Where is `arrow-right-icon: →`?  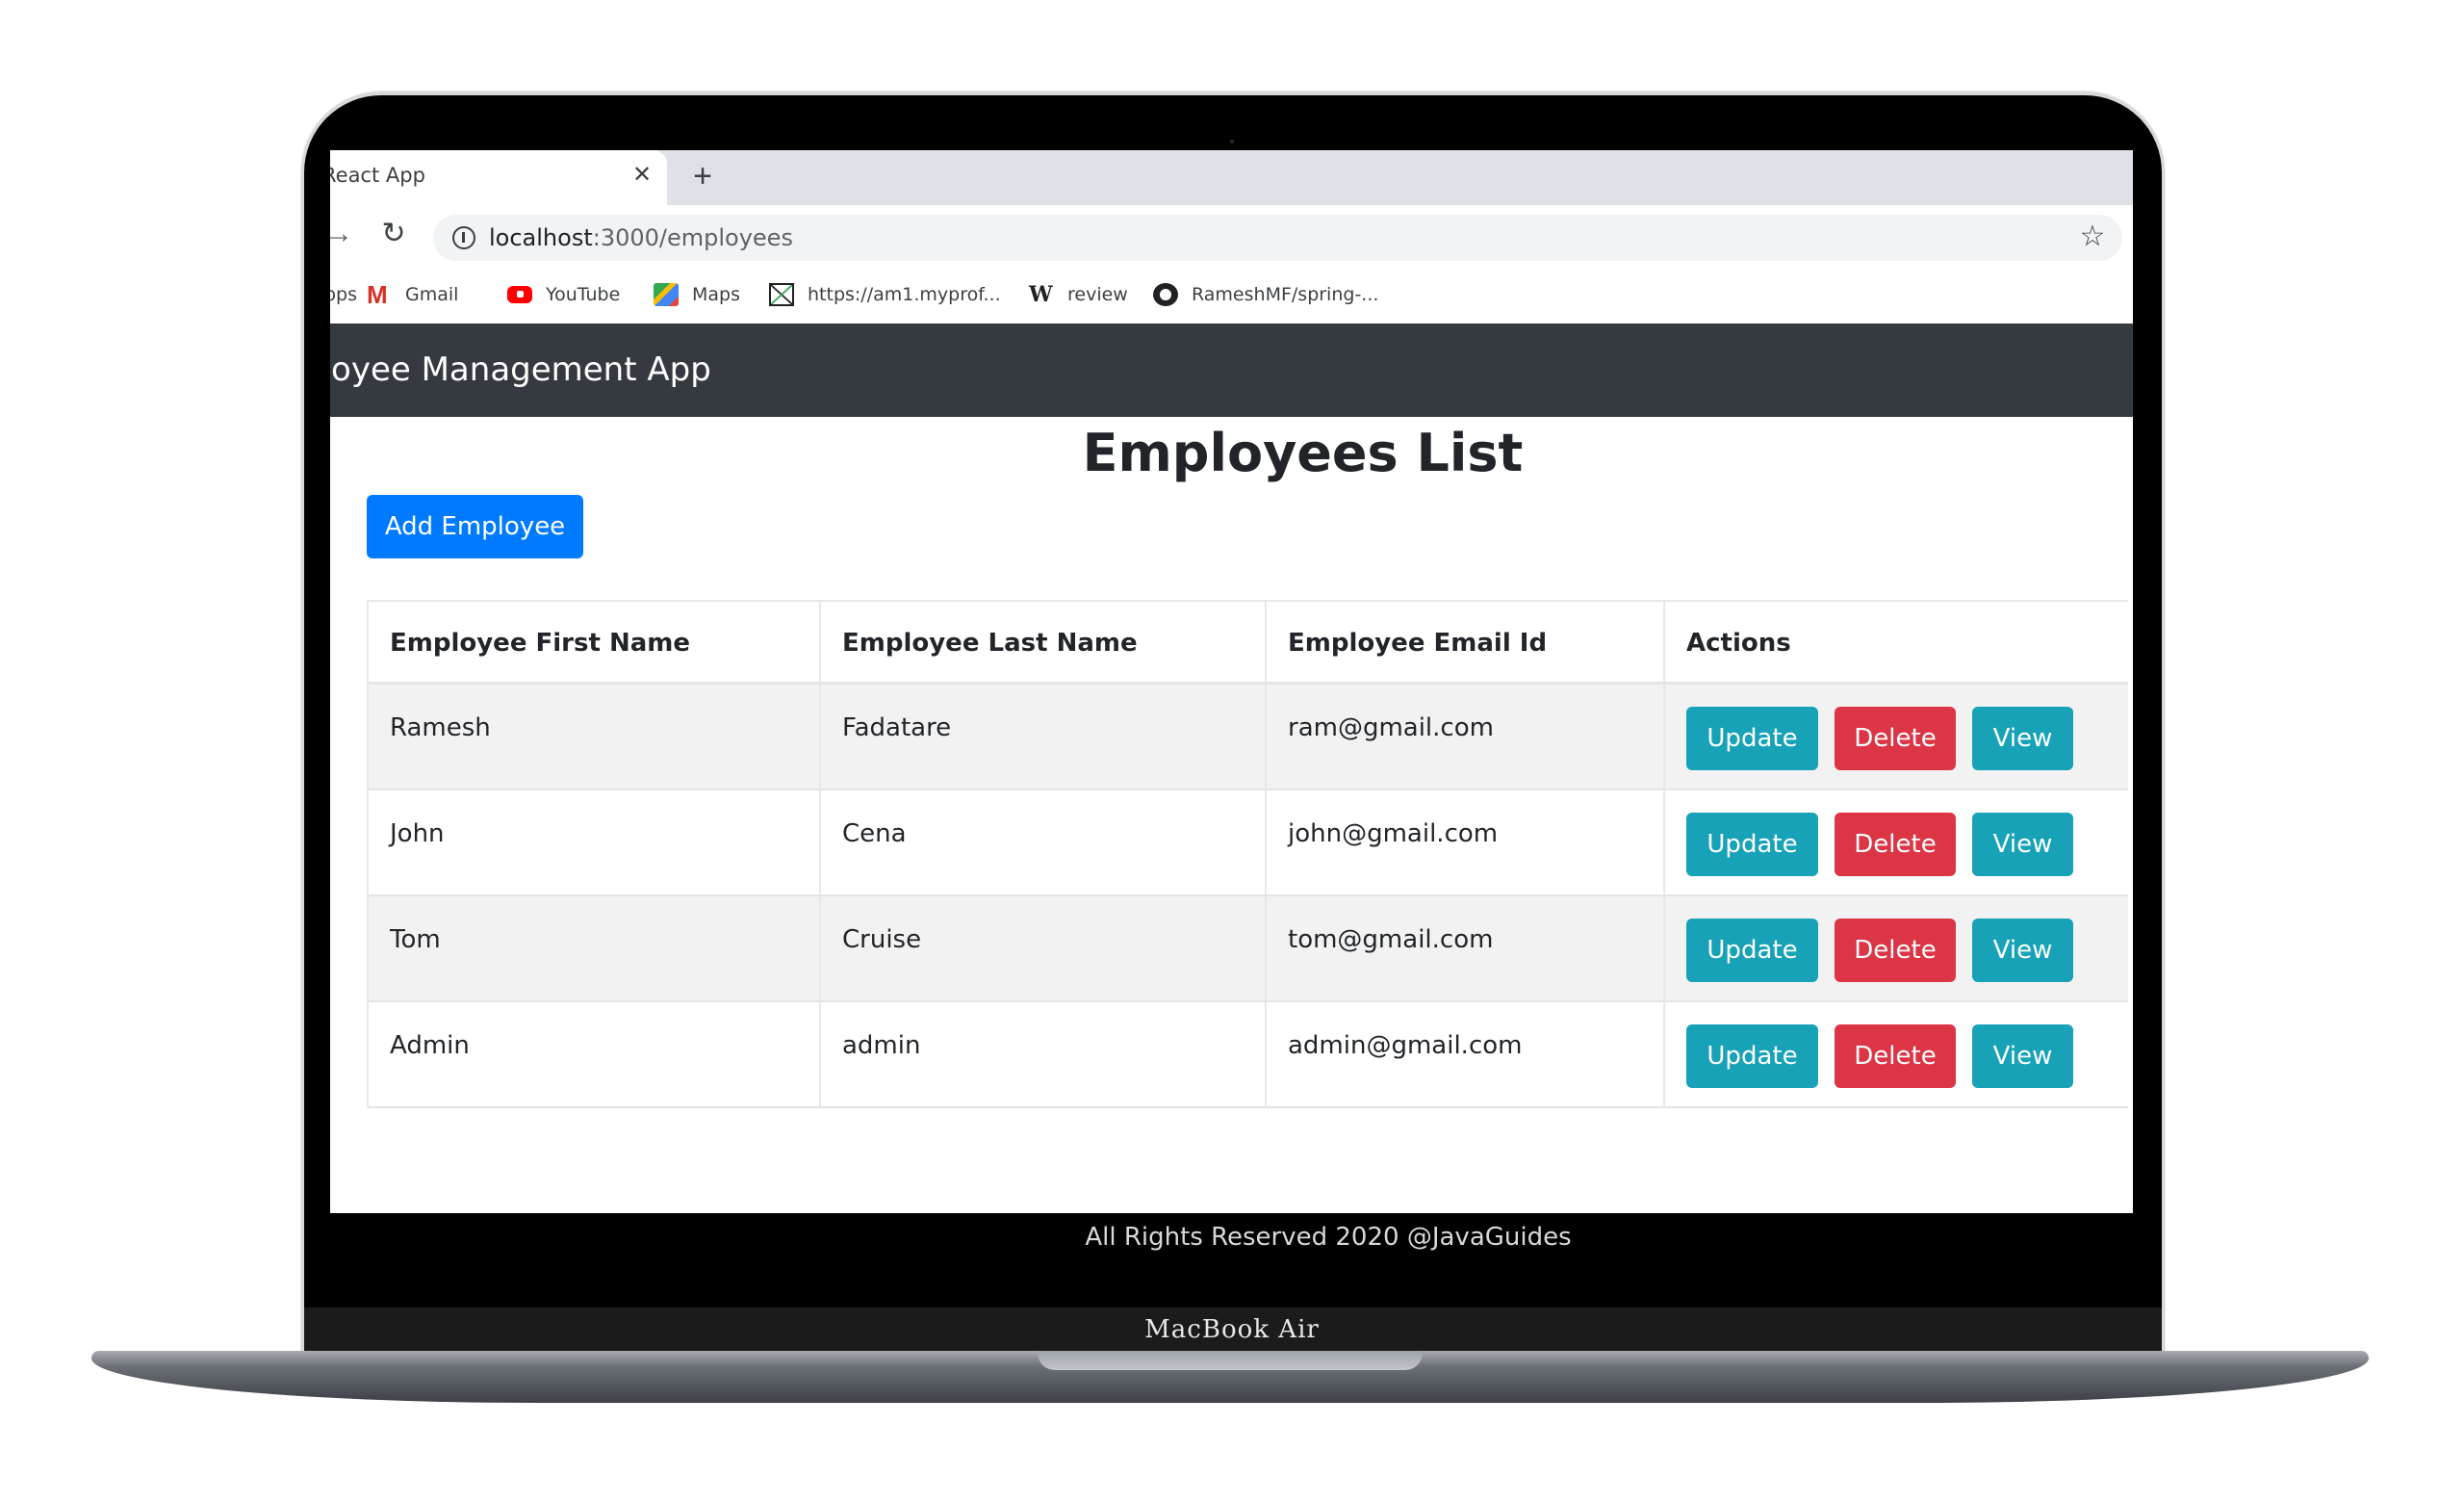 arrow-right-icon: → is located at coordinates (342, 234).